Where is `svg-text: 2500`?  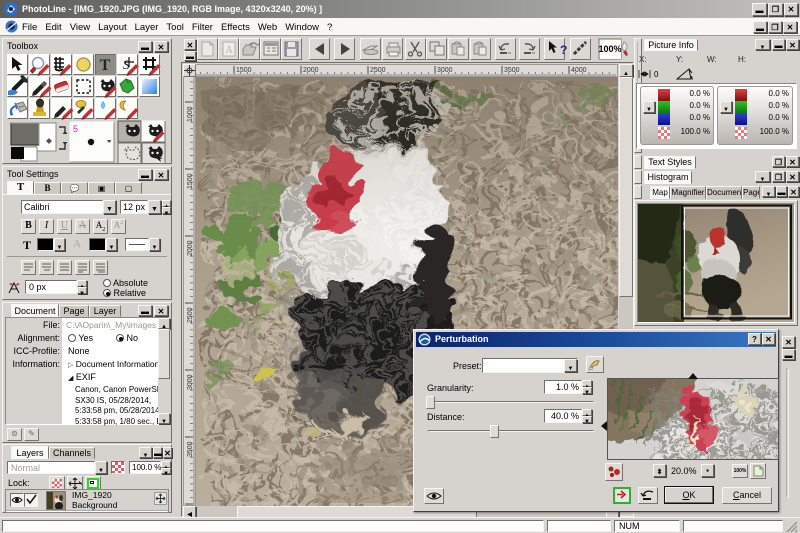
svg-text: 2500 is located at coordinates (378, 70).